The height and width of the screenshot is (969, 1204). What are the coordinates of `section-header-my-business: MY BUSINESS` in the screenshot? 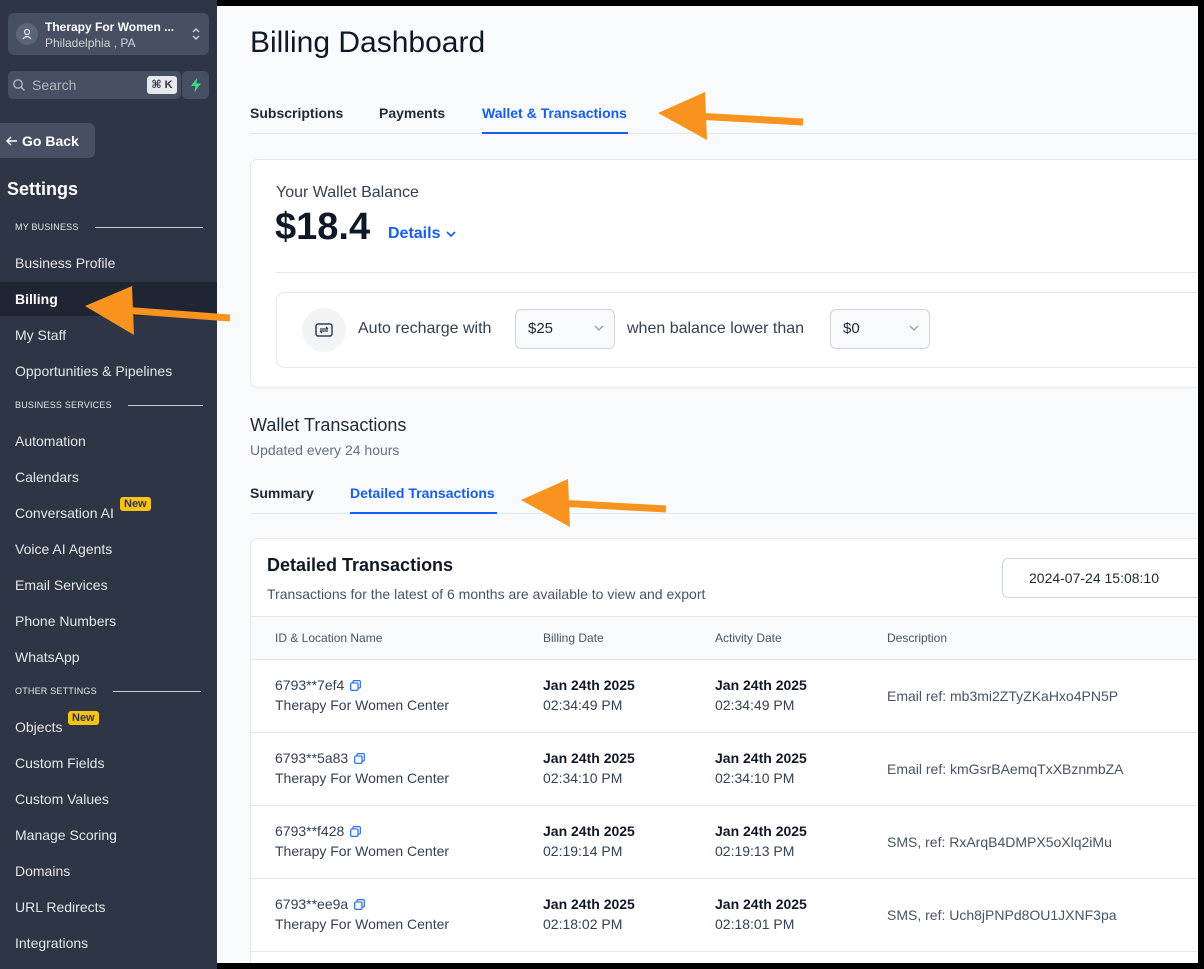 It's located at (109, 227).